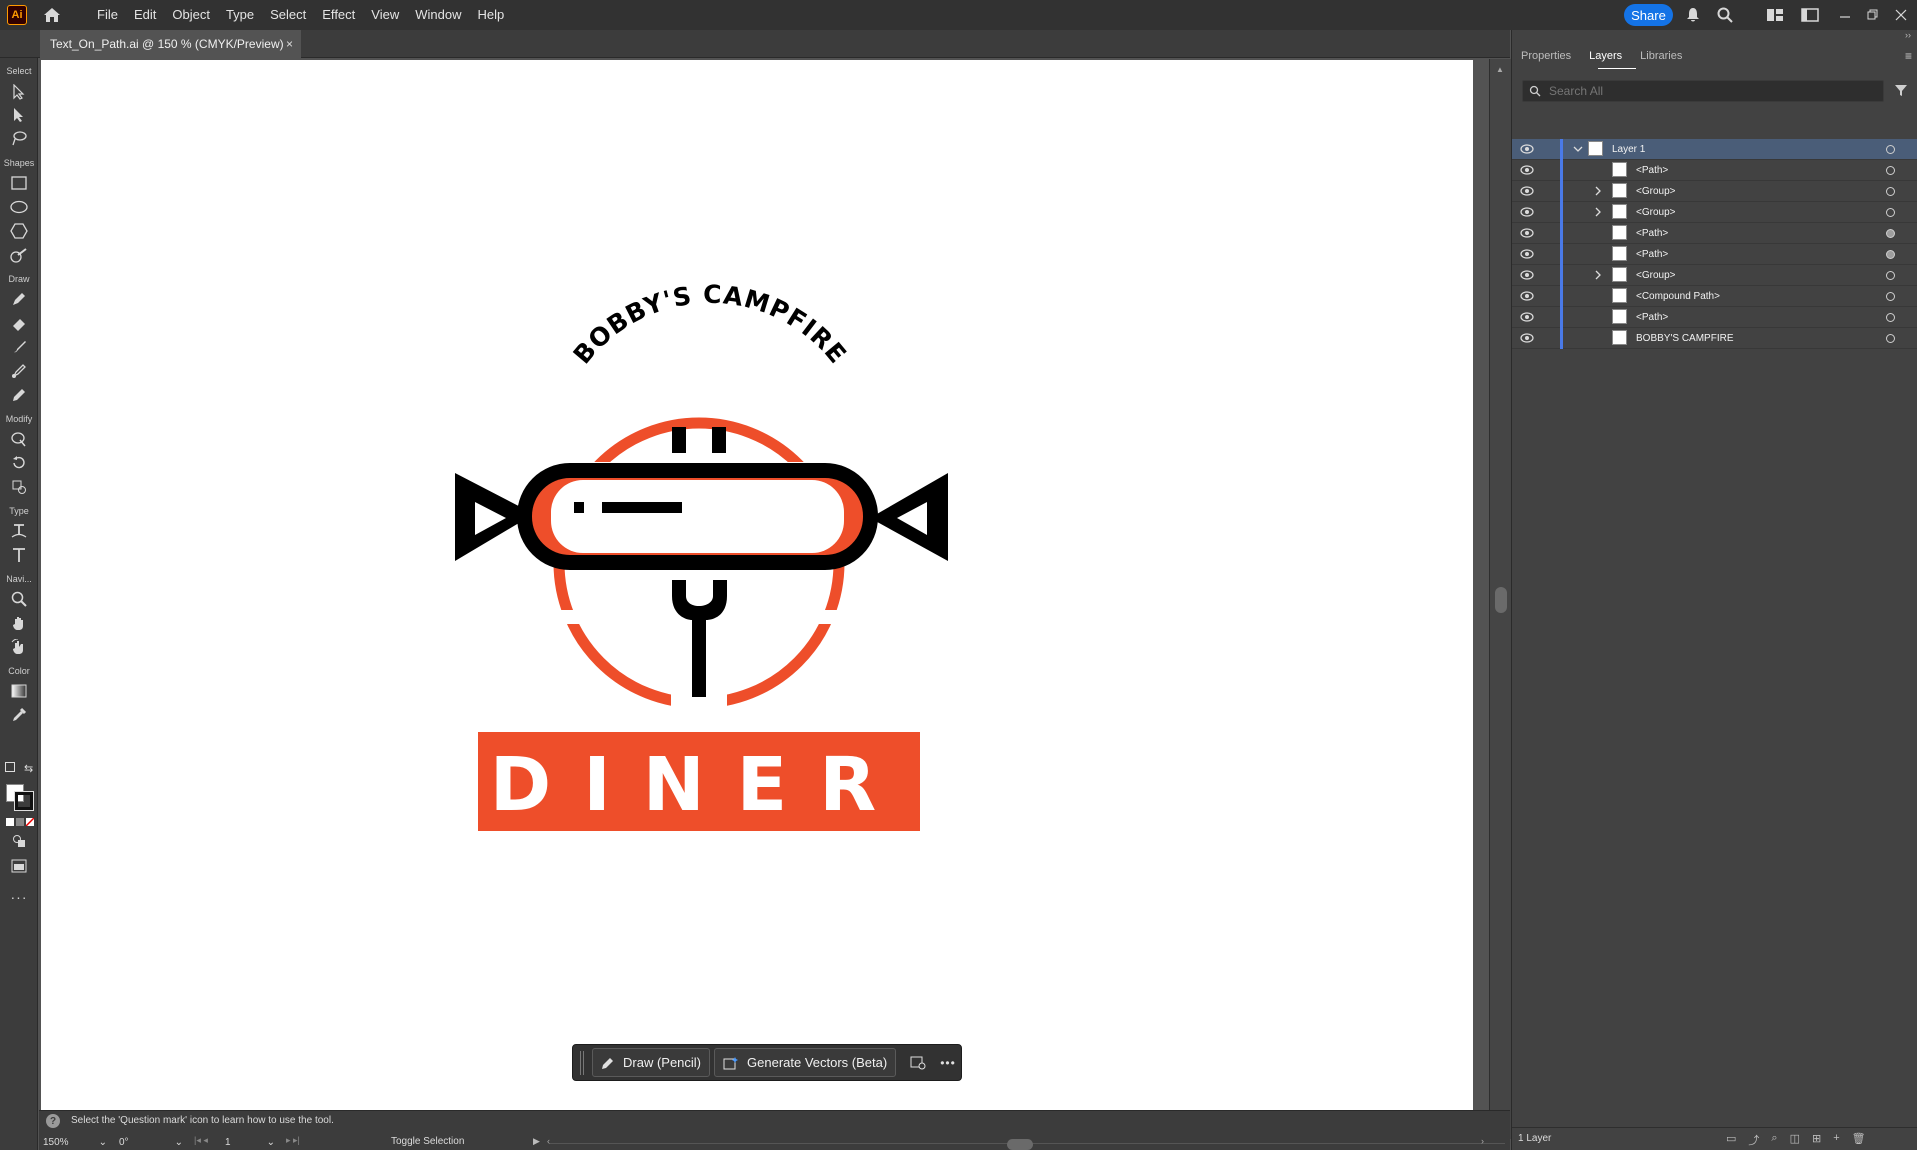  Describe the element at coordinates (201, 1140) in the screenshot. I see `first-artboard-icon: |◂ ◂` at that location.